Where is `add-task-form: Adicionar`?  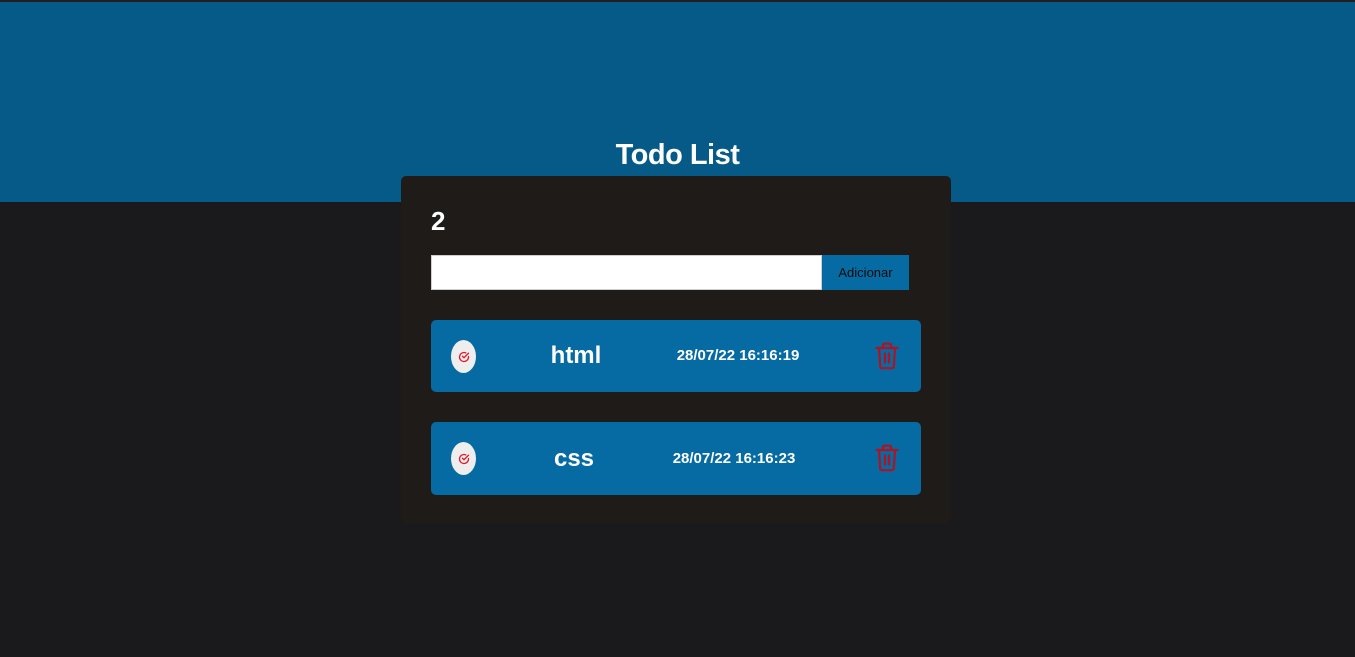 add-task-form: Adicionar is located at coordinates (670, 272).